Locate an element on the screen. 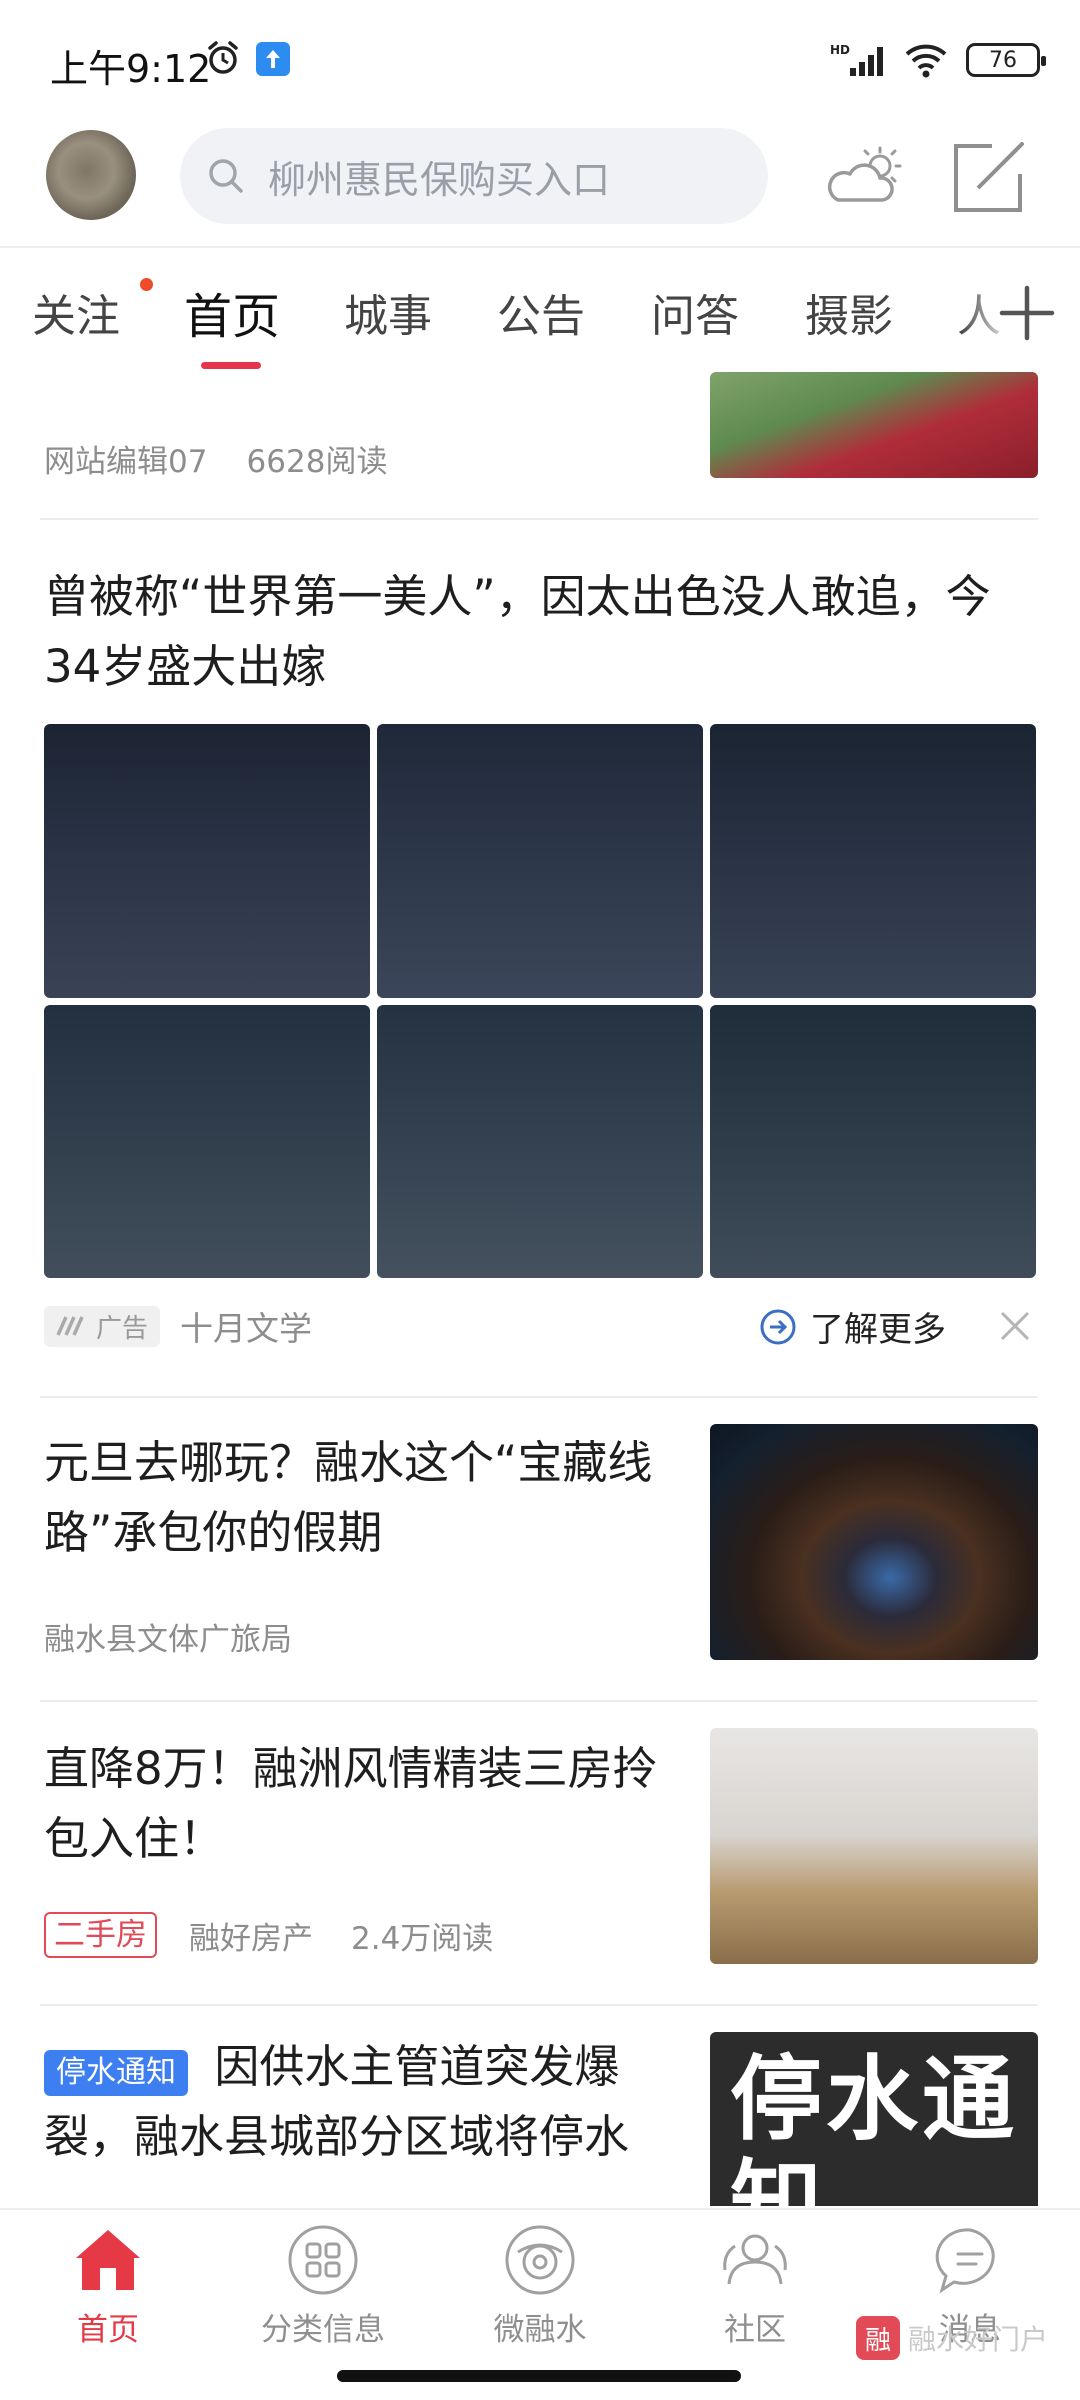  nav-label: 社区 is located at coordinates (755, 2330).